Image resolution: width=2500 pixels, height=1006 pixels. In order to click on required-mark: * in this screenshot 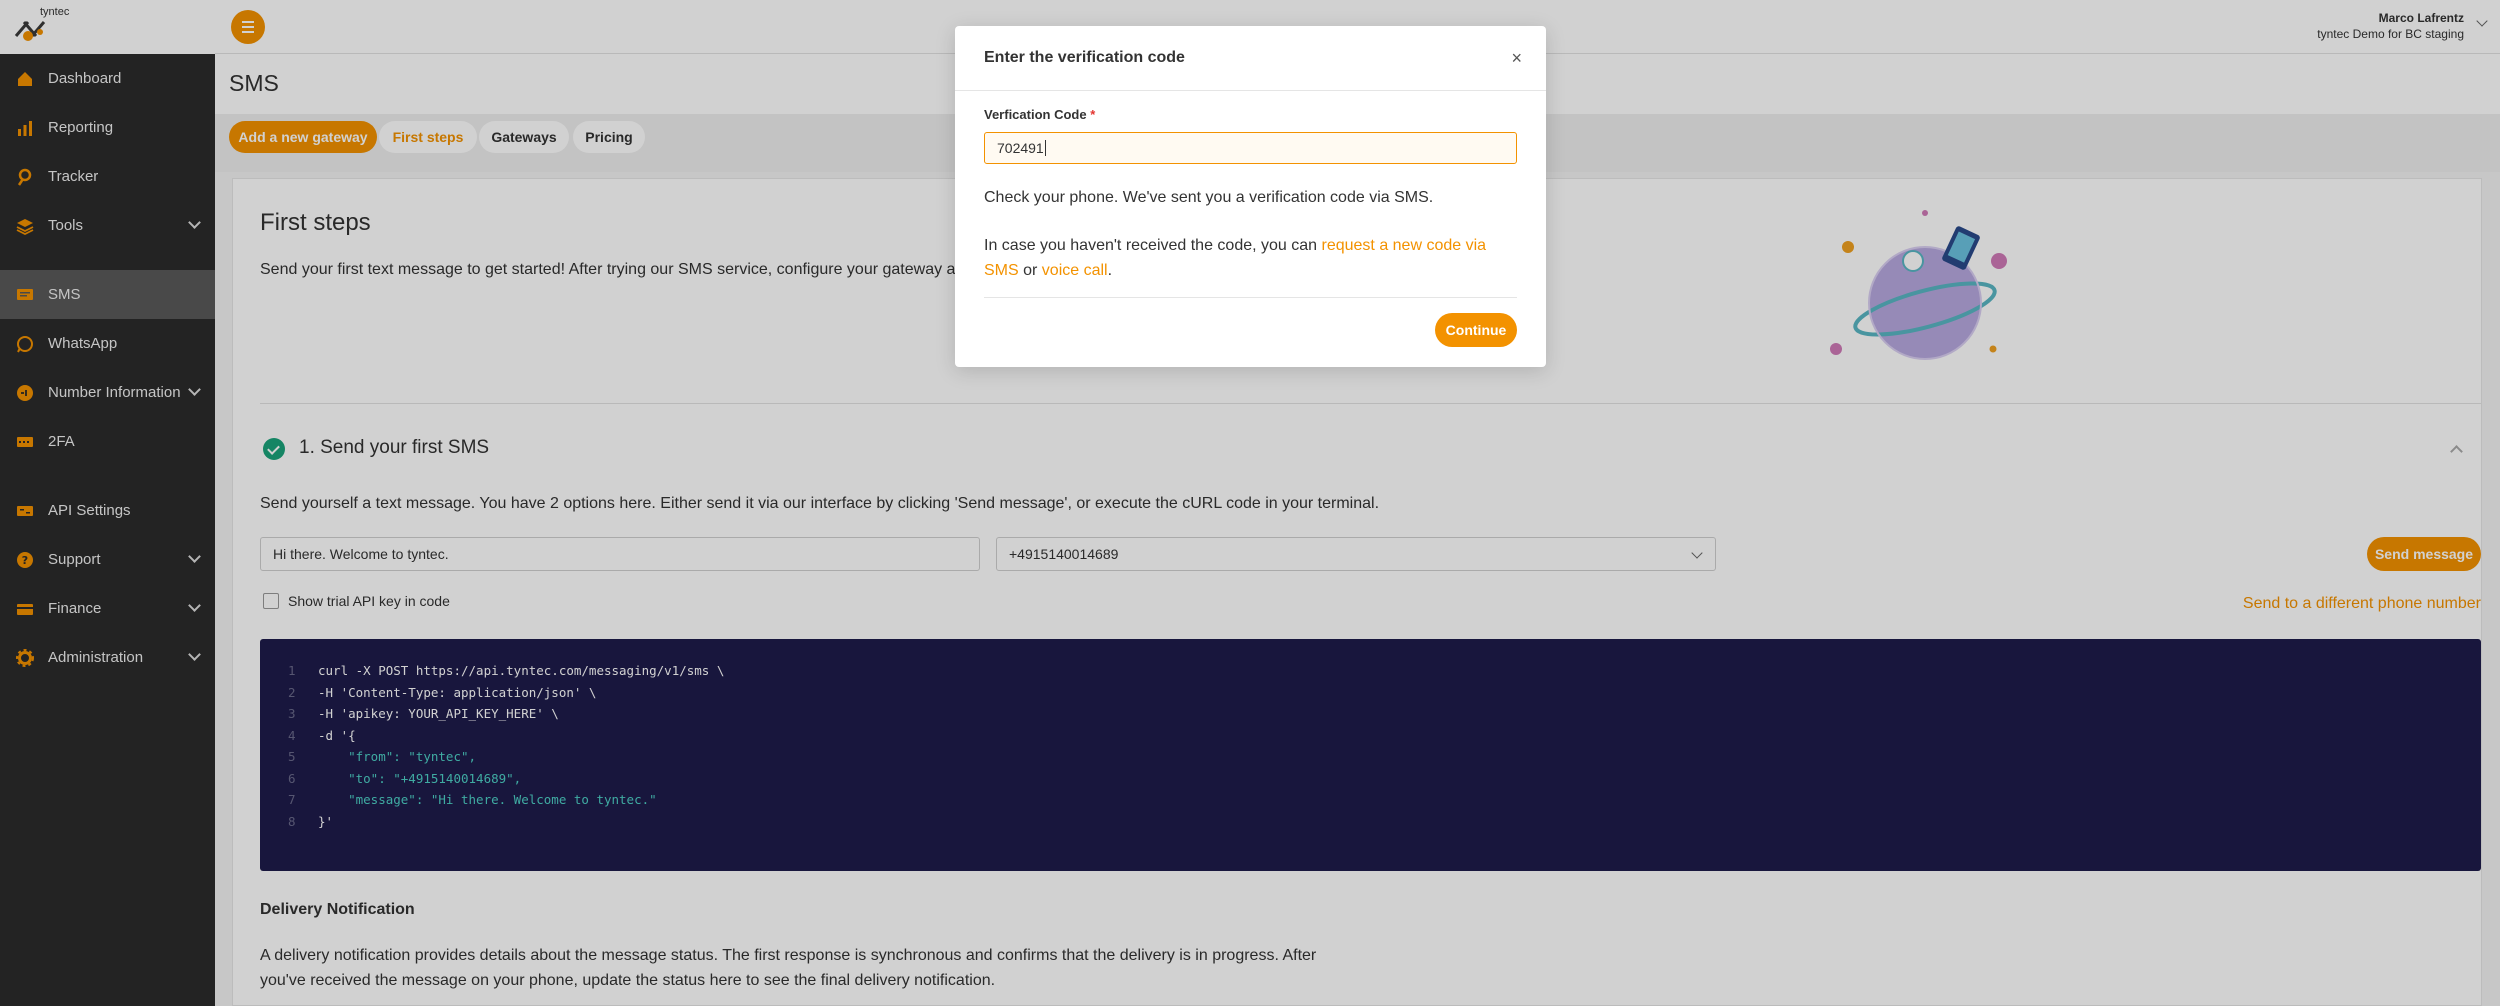, I will do `click(1093, 114)`.